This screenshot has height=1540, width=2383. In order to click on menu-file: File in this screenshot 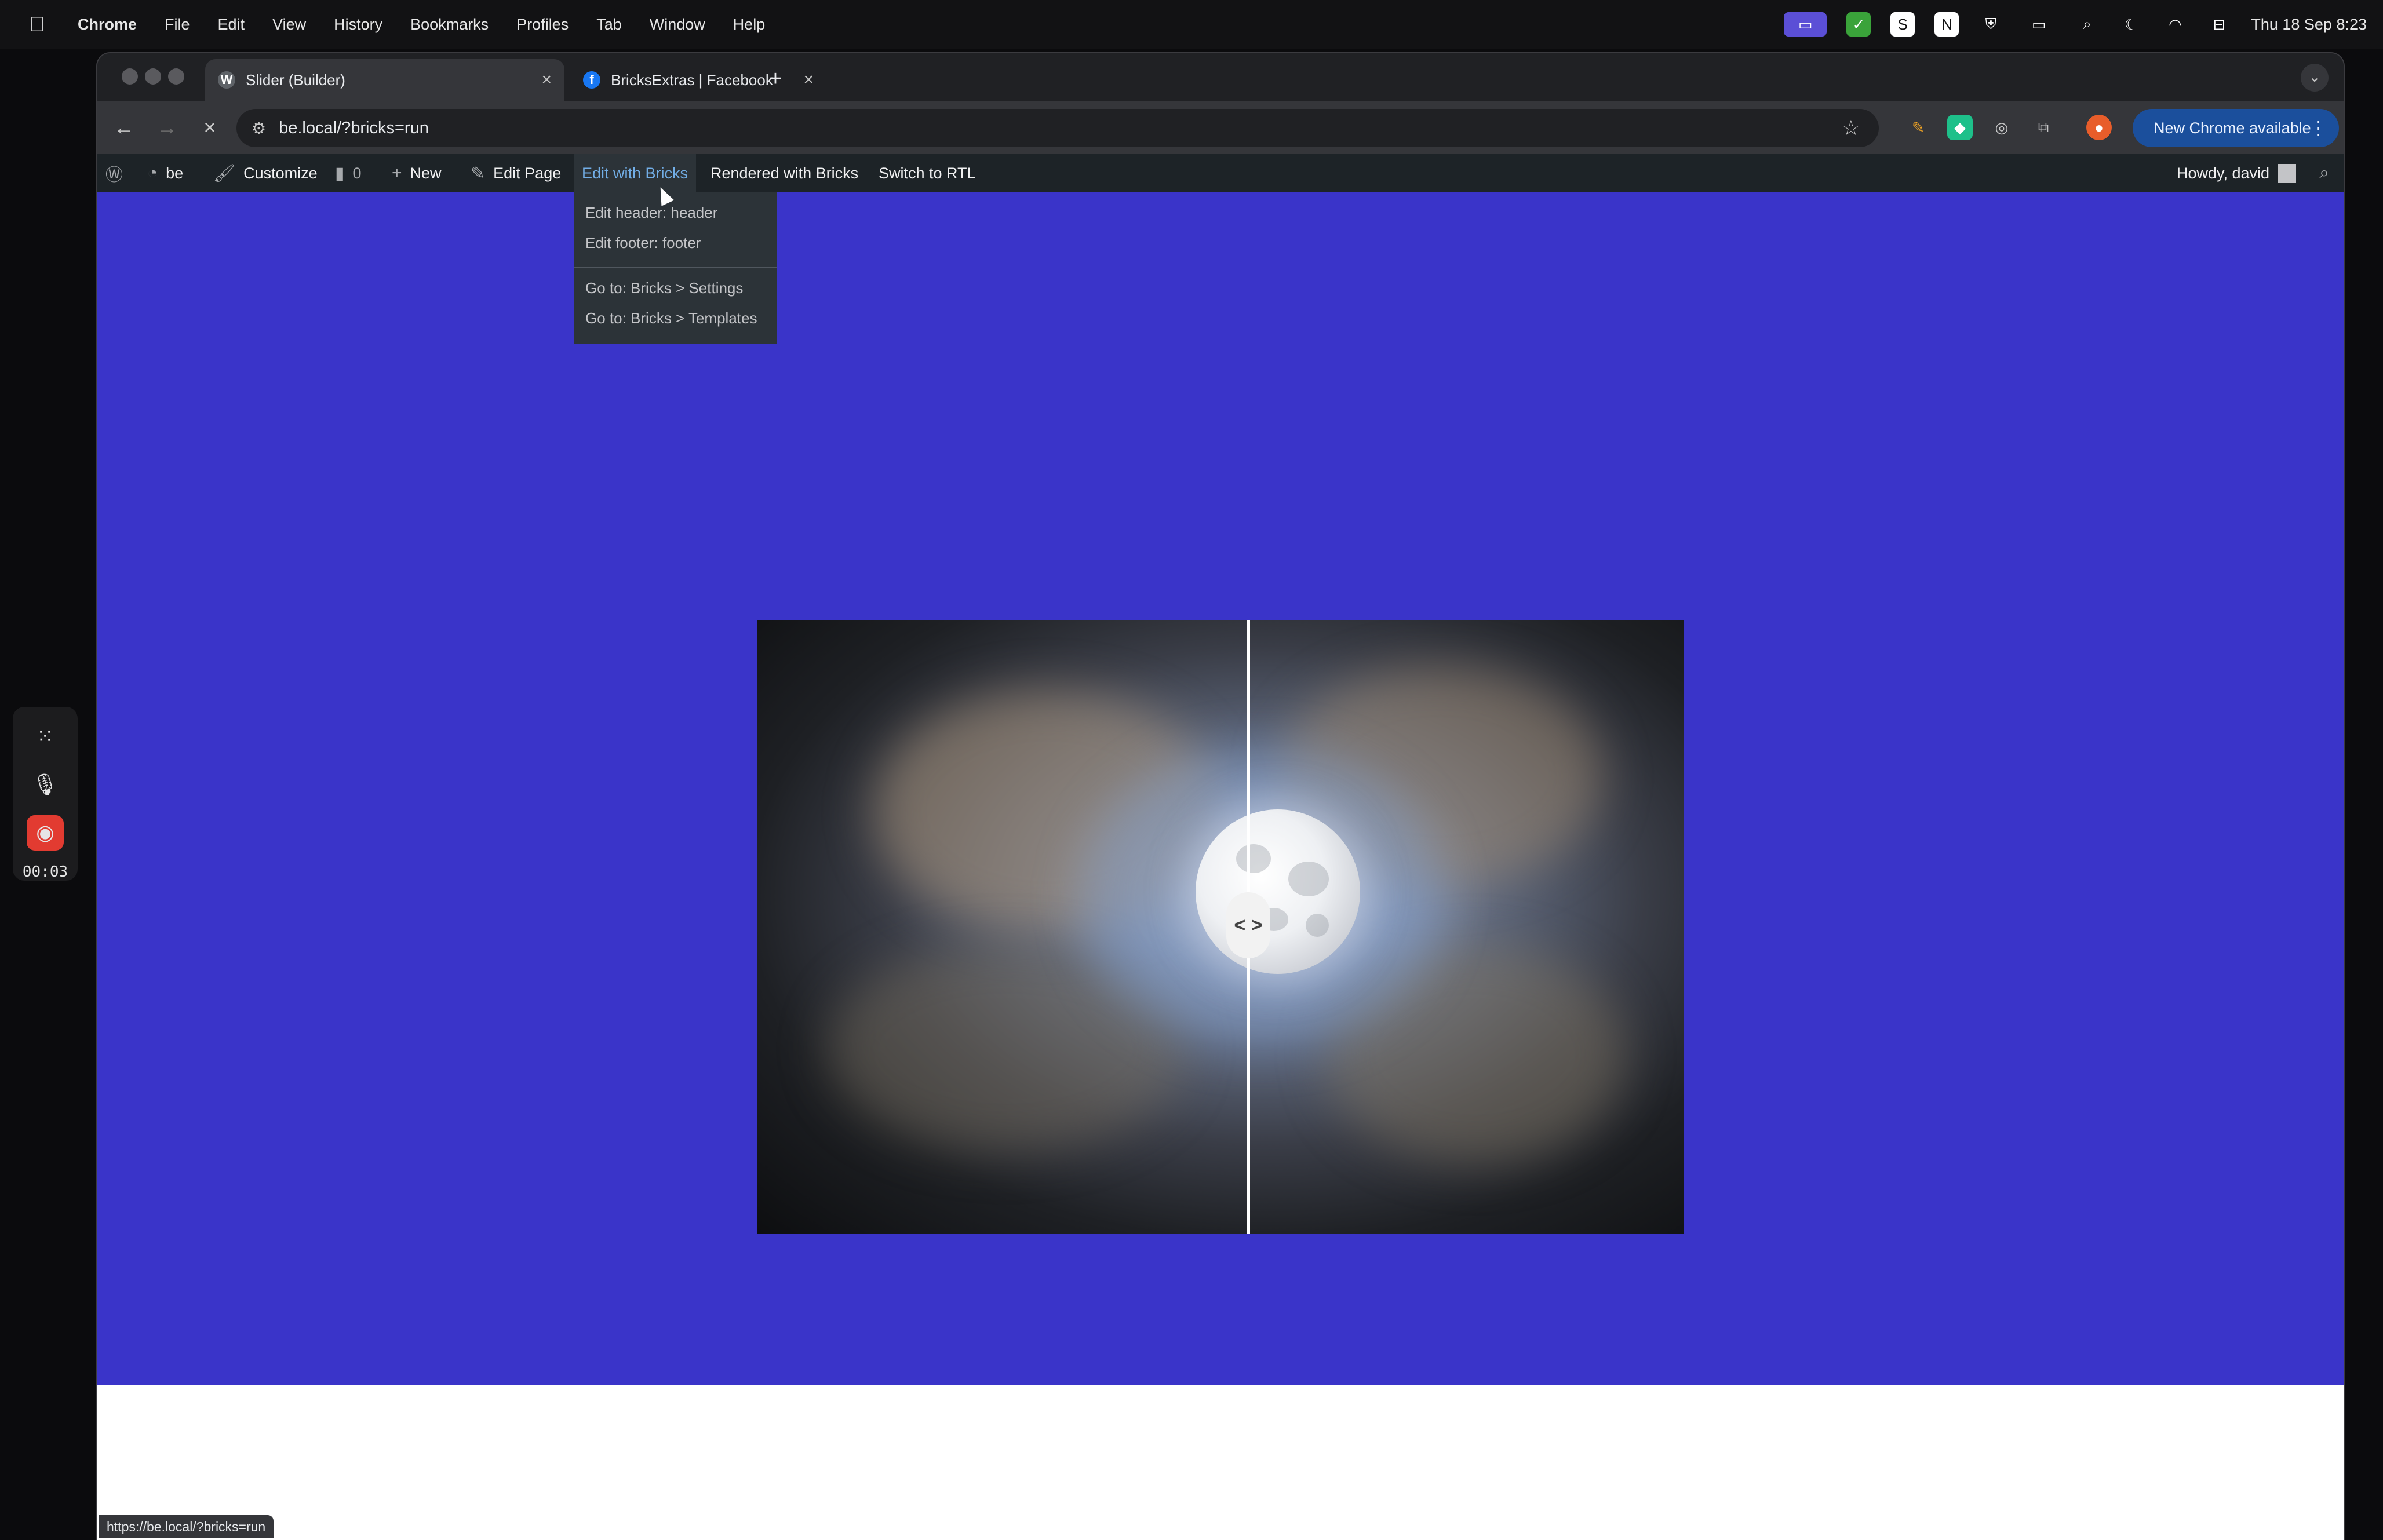, I will do `click(177, 25)`.